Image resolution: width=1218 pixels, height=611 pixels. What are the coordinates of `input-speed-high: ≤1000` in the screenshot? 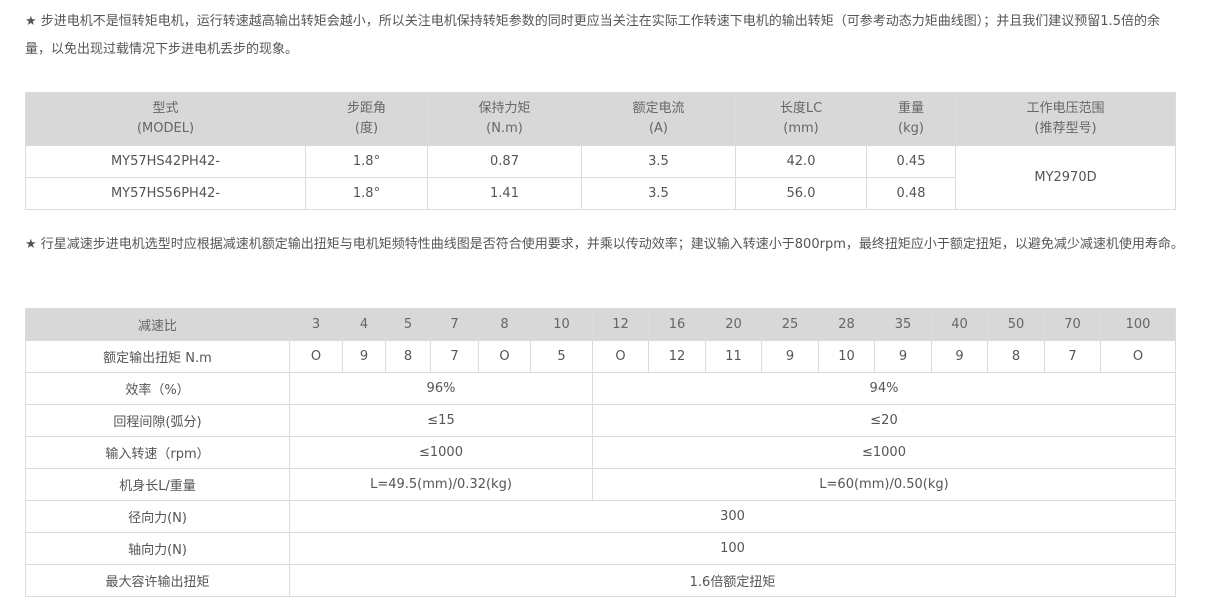 It's located at (884, 452).